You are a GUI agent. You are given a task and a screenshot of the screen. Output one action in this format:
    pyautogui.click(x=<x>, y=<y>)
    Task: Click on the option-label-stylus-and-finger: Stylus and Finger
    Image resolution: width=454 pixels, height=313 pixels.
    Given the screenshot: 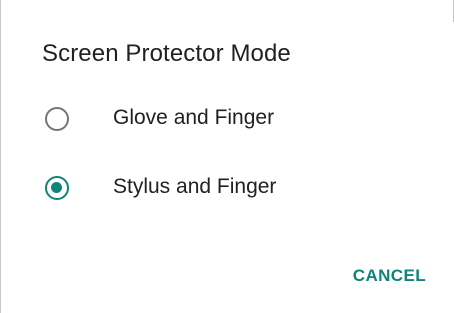 What is the action you would take?
    pyautogui.click(x=195, y=186)
    